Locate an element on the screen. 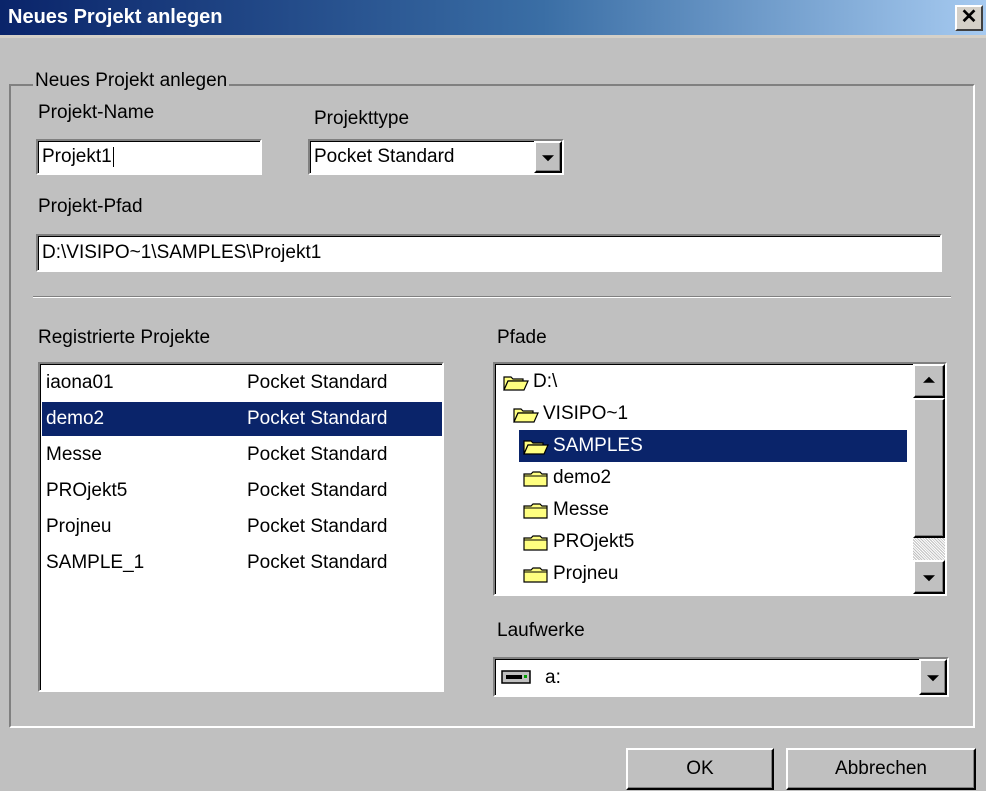  project-type-select: Pocket Standard is located at coordinates (436, 157).